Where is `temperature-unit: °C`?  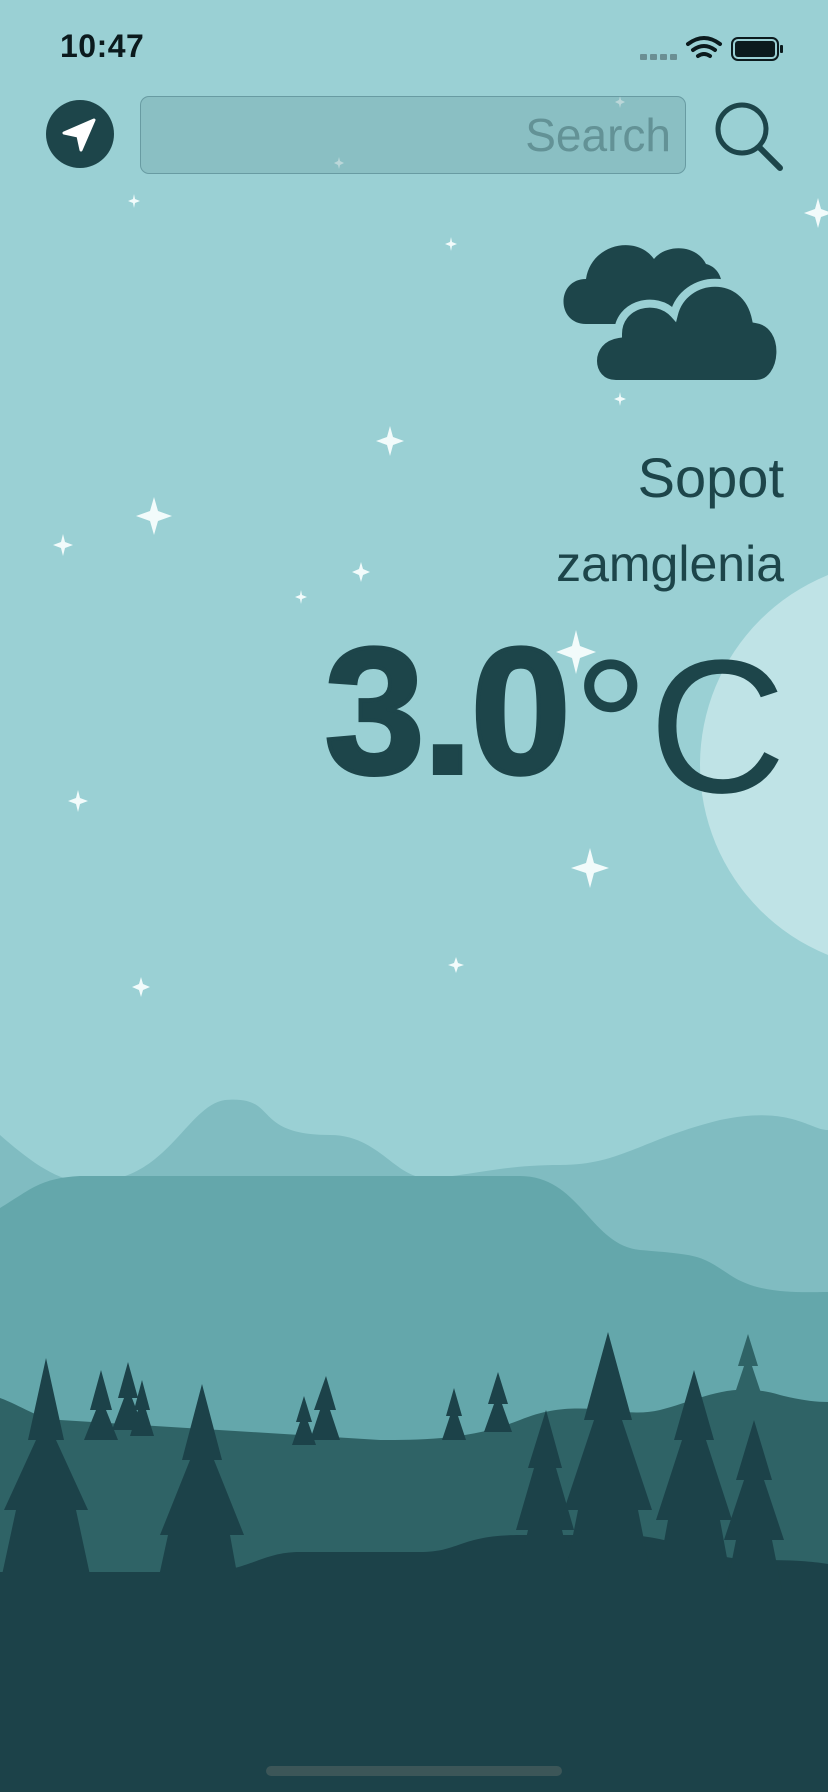 temperature-unit: °C is located at coordinates (679, 727).